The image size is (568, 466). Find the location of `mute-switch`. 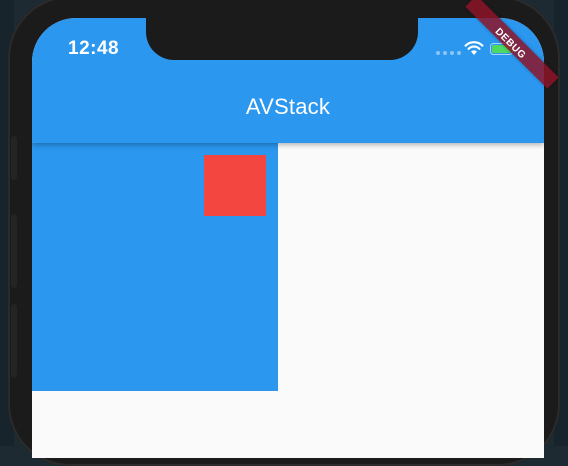

mute-switch is located at coordinates (14, 158).